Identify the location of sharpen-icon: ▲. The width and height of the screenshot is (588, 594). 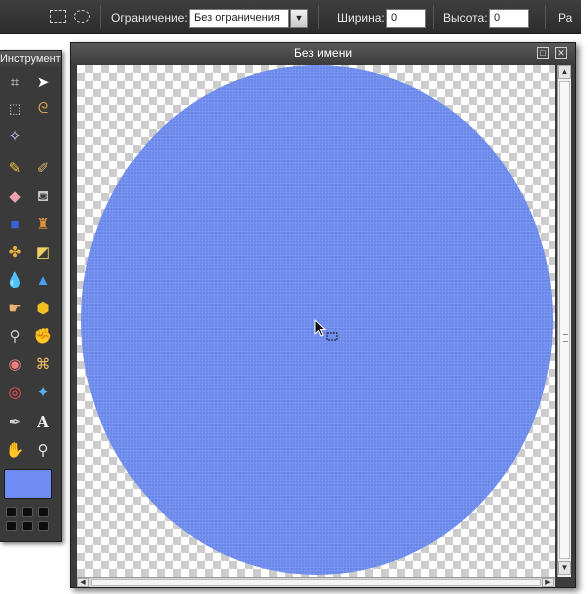
(43, 280).